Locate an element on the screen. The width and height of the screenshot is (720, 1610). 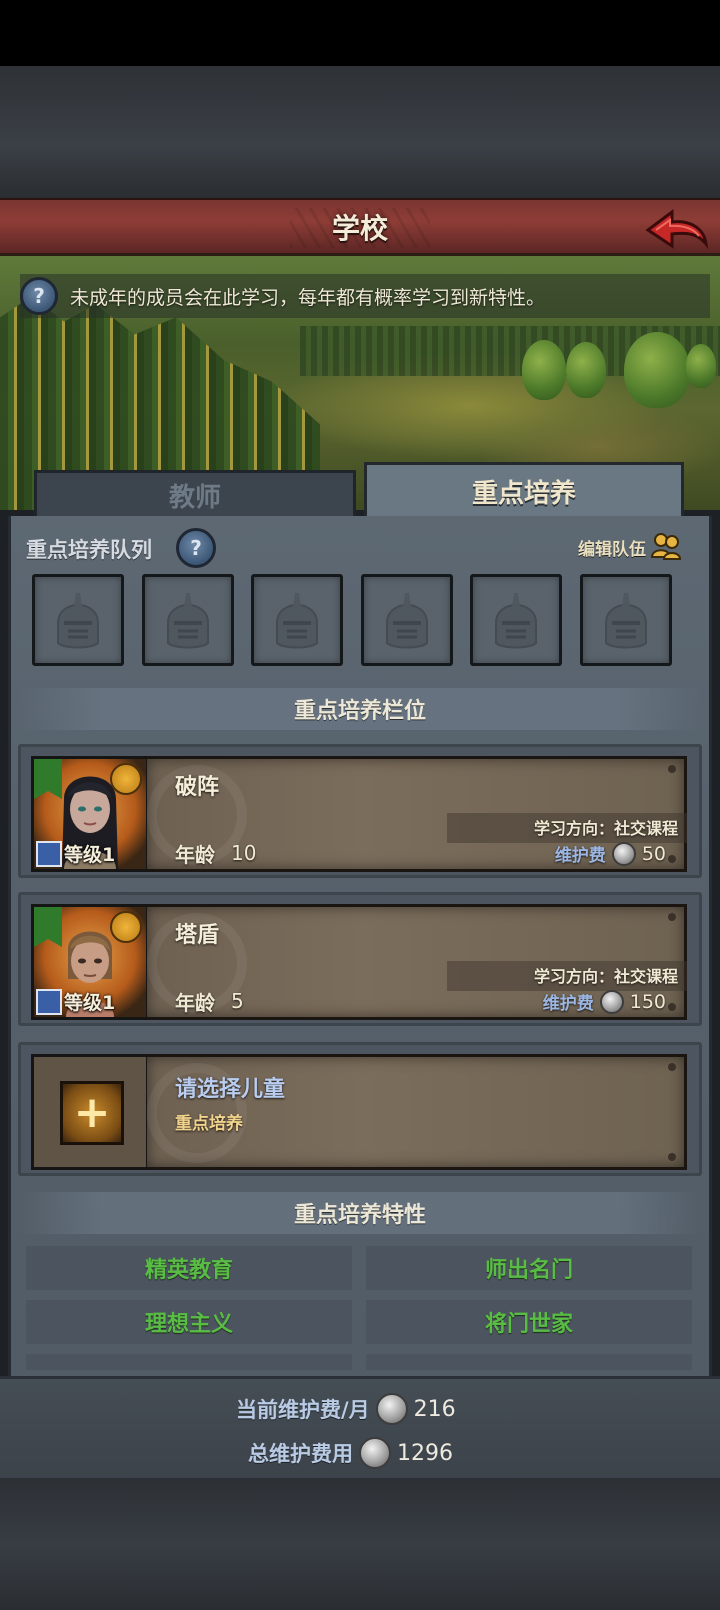
plus-icon: + is located at coordinates (92, 1112).